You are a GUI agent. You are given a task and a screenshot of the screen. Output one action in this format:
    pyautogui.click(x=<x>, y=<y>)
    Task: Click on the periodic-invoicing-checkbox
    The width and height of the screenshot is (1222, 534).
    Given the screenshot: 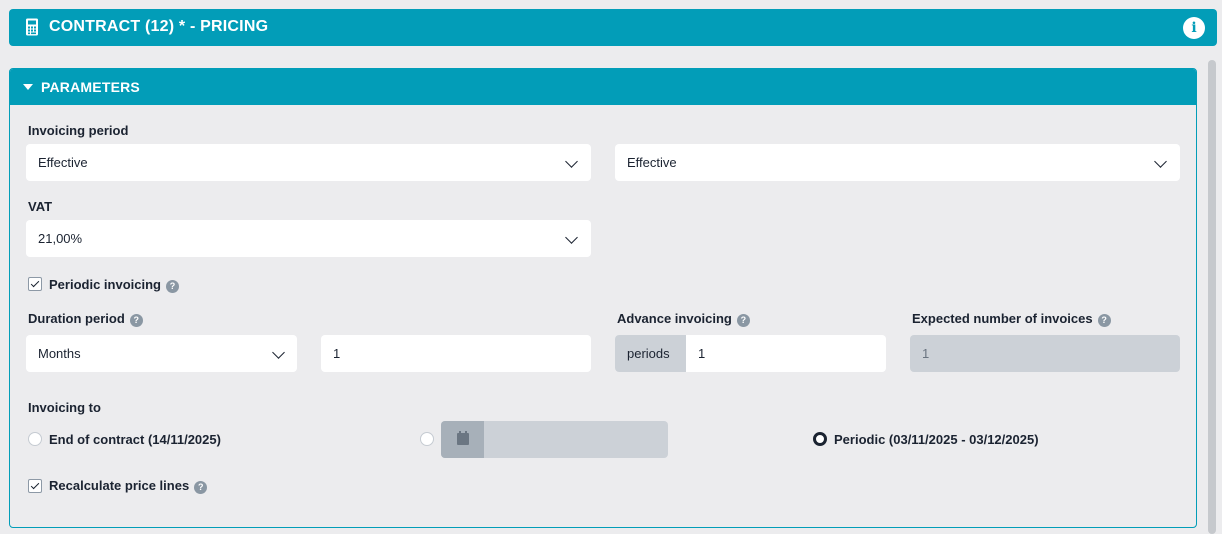 What is the action you would take?
    pyautogui.click(x=35, y=284)
    